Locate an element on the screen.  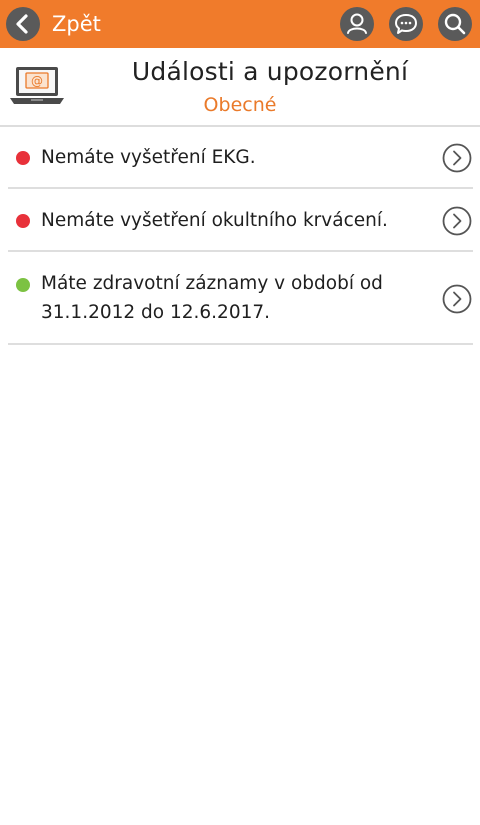
status-dot-green is located at coordinates (23, 285).